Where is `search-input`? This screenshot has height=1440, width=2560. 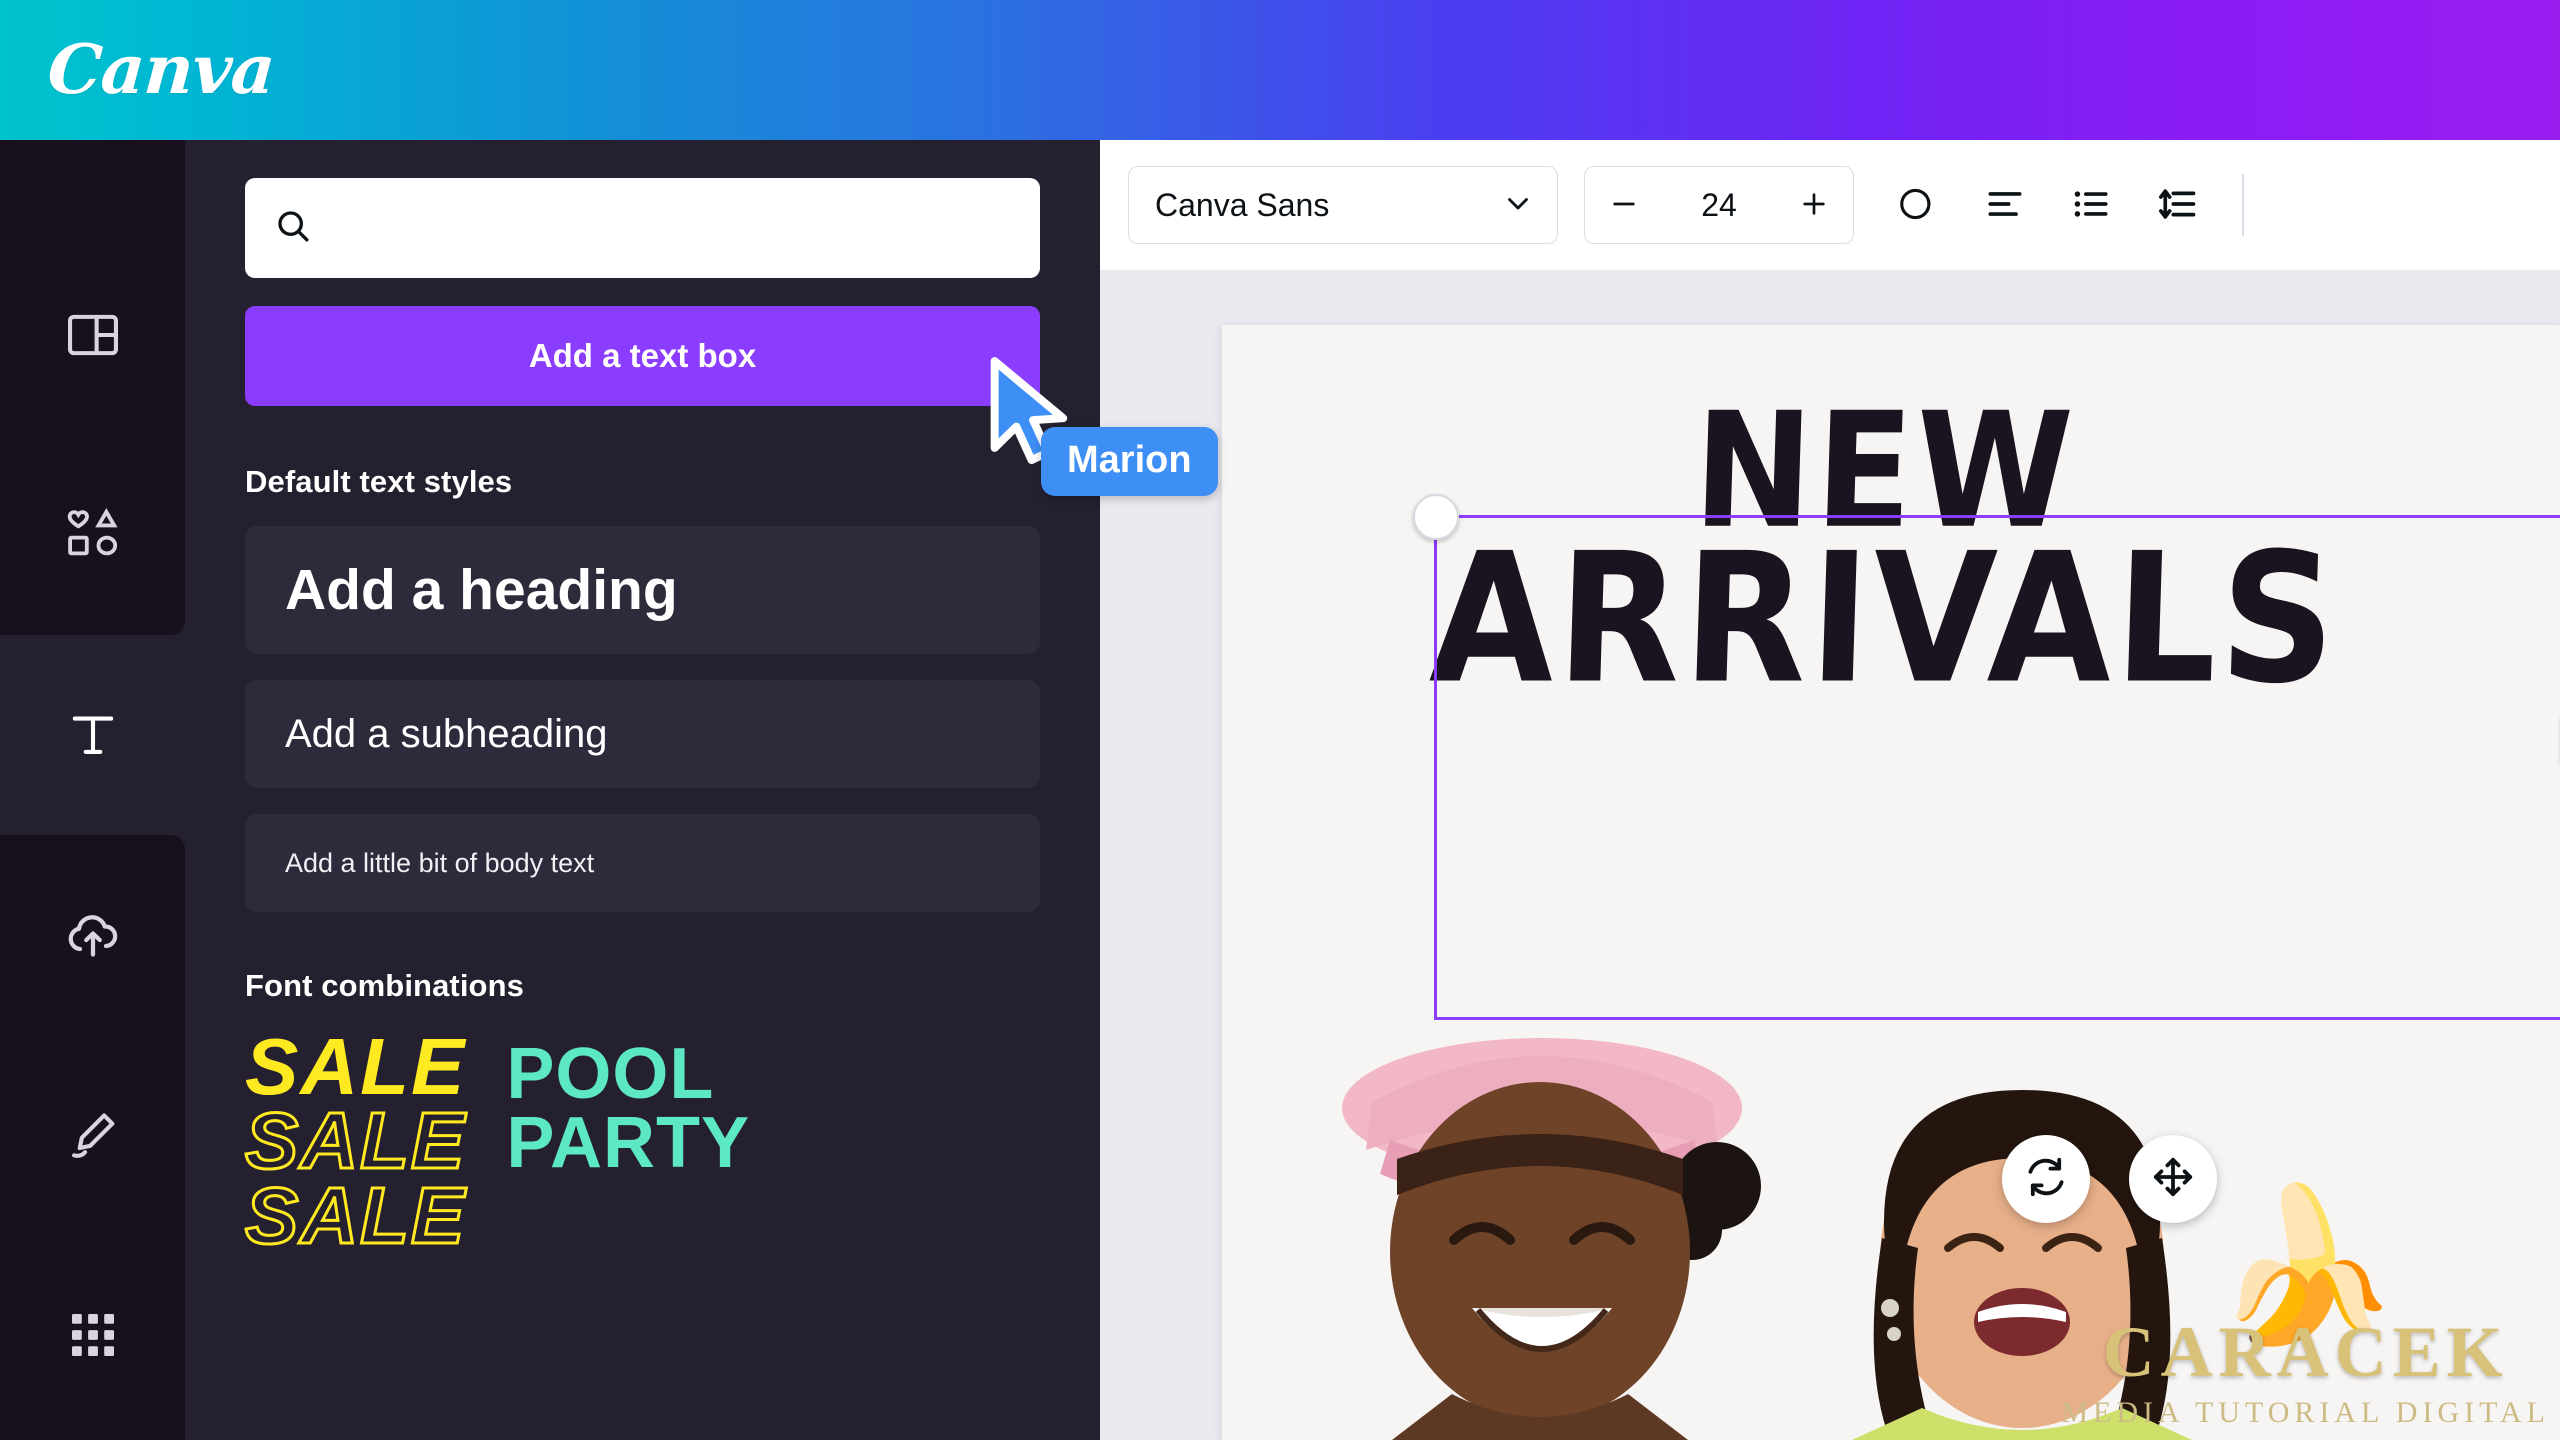 search-input is located at coordinates (671, 228).